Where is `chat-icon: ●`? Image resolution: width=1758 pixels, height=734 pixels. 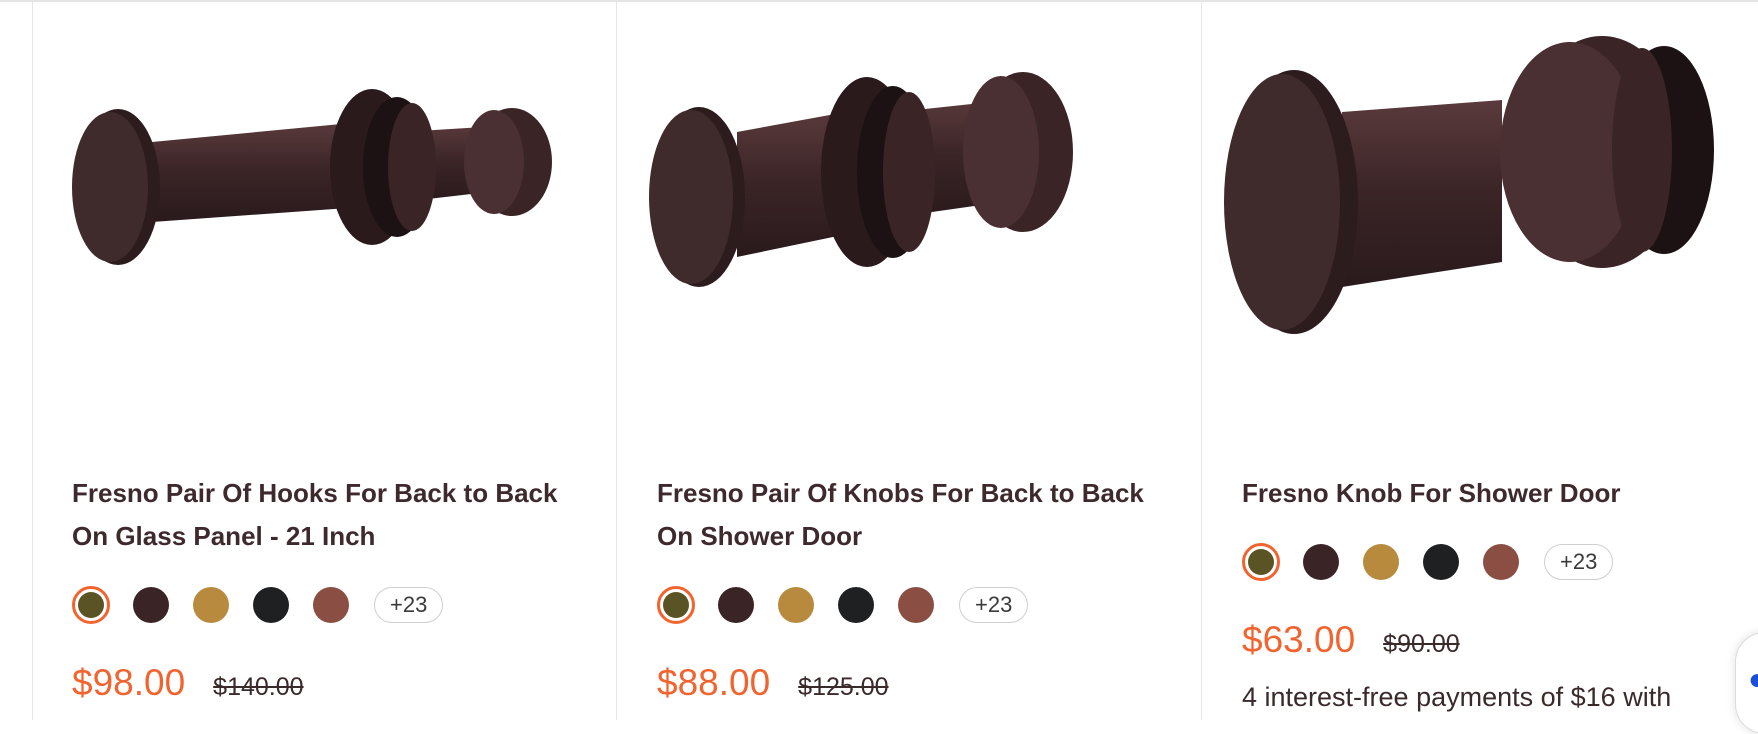 chat-icon: ● is located at coordinates (1753, 679).